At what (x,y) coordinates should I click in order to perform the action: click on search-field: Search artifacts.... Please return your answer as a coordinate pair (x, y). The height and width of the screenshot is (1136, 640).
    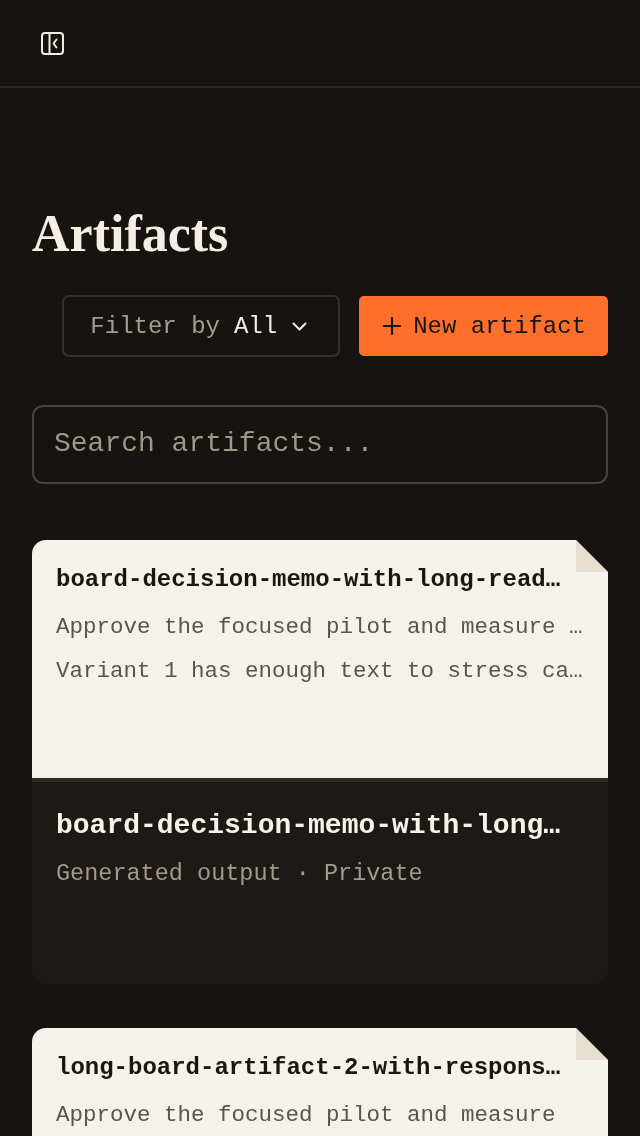
    Looking at the image, I should click on (320, 444).